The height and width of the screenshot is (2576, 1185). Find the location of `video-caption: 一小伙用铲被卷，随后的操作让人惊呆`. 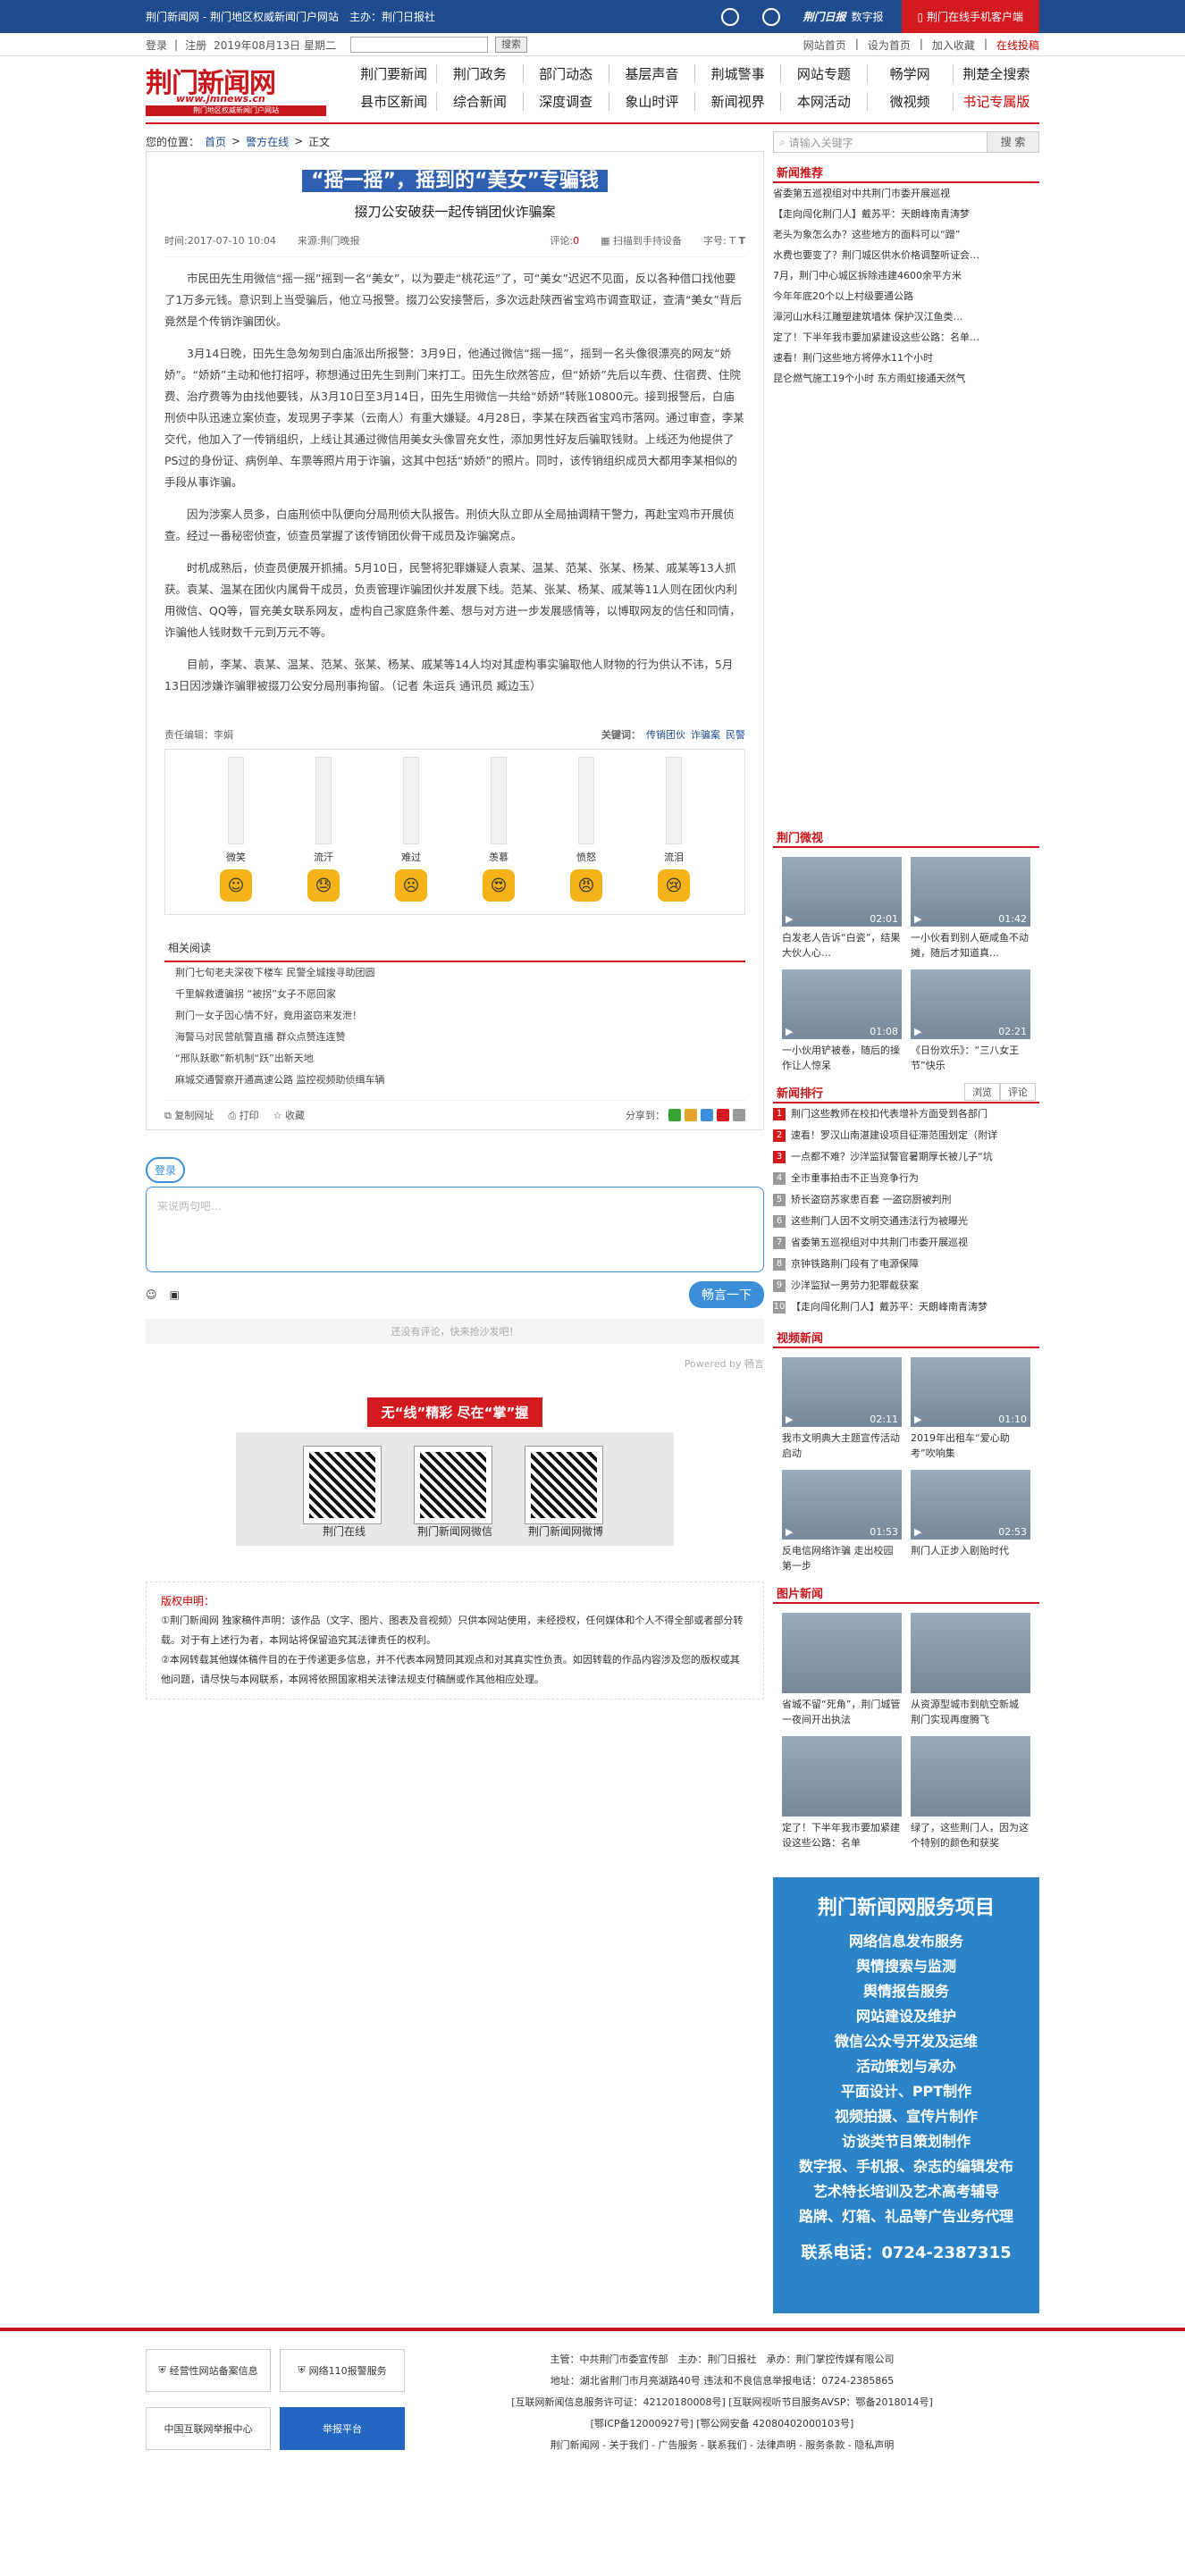

video-caption: 一小伙用铲被卷，随后的操作让人惊呆 is located at coordinates (842, 1058).